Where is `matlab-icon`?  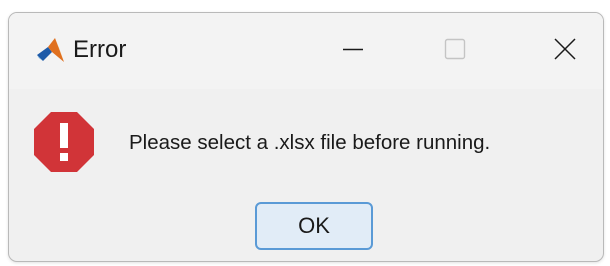
matlab-icon is located at coordinates (50, 50).